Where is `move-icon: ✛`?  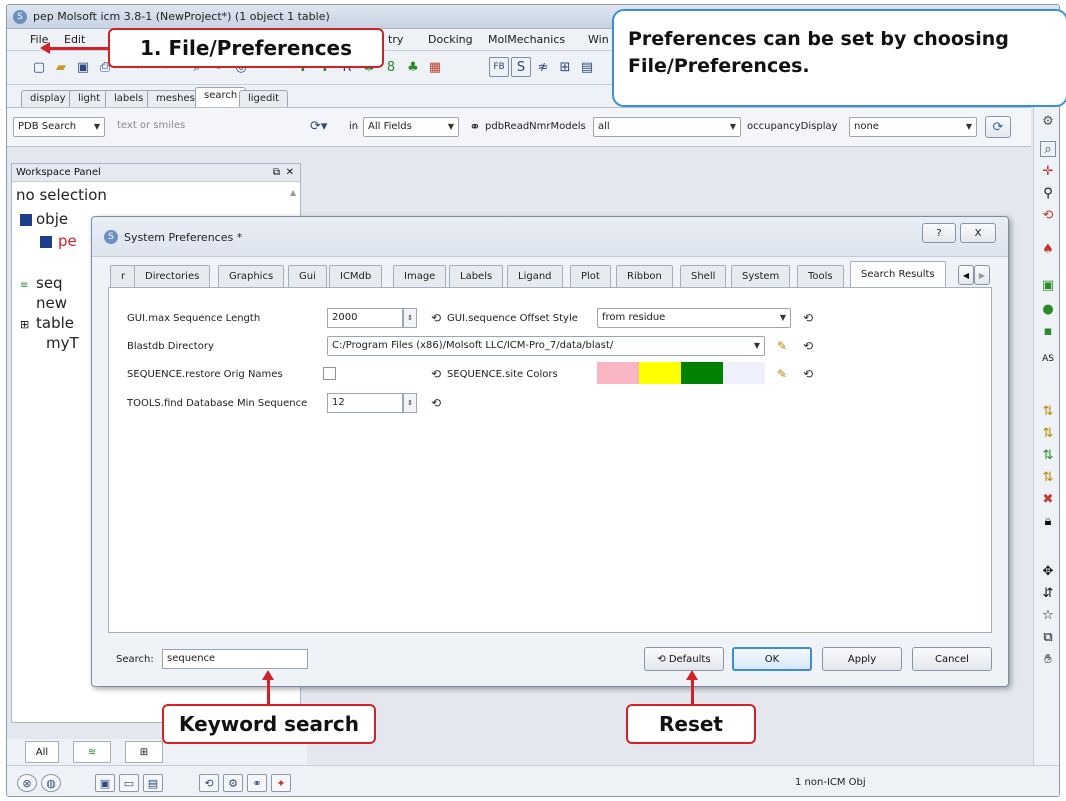
move-icon: ✛ is located at coordinates (1048, 171).